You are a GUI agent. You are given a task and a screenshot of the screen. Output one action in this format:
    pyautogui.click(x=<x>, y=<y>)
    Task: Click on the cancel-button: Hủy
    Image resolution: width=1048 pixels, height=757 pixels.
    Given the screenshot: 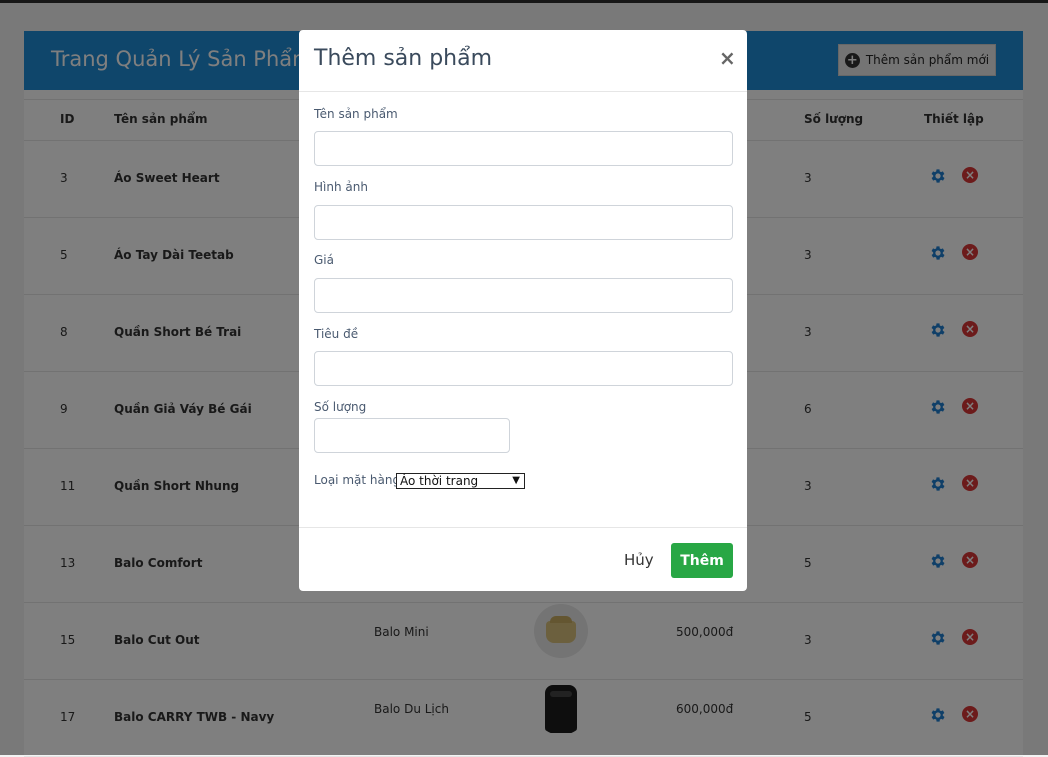 What is the action you would take?
    pyautogui.click(x=639, y=560)
    